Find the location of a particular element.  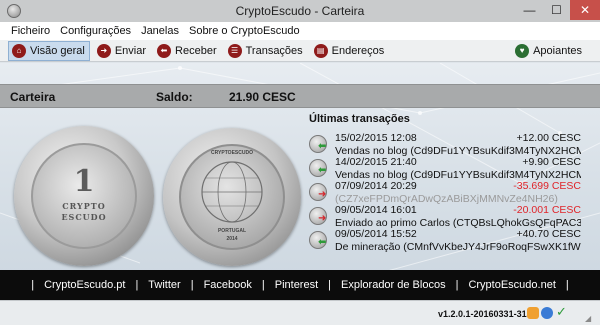

tab-apoiantes: ♥ Apoiantes is located at coordinates (549, 51).